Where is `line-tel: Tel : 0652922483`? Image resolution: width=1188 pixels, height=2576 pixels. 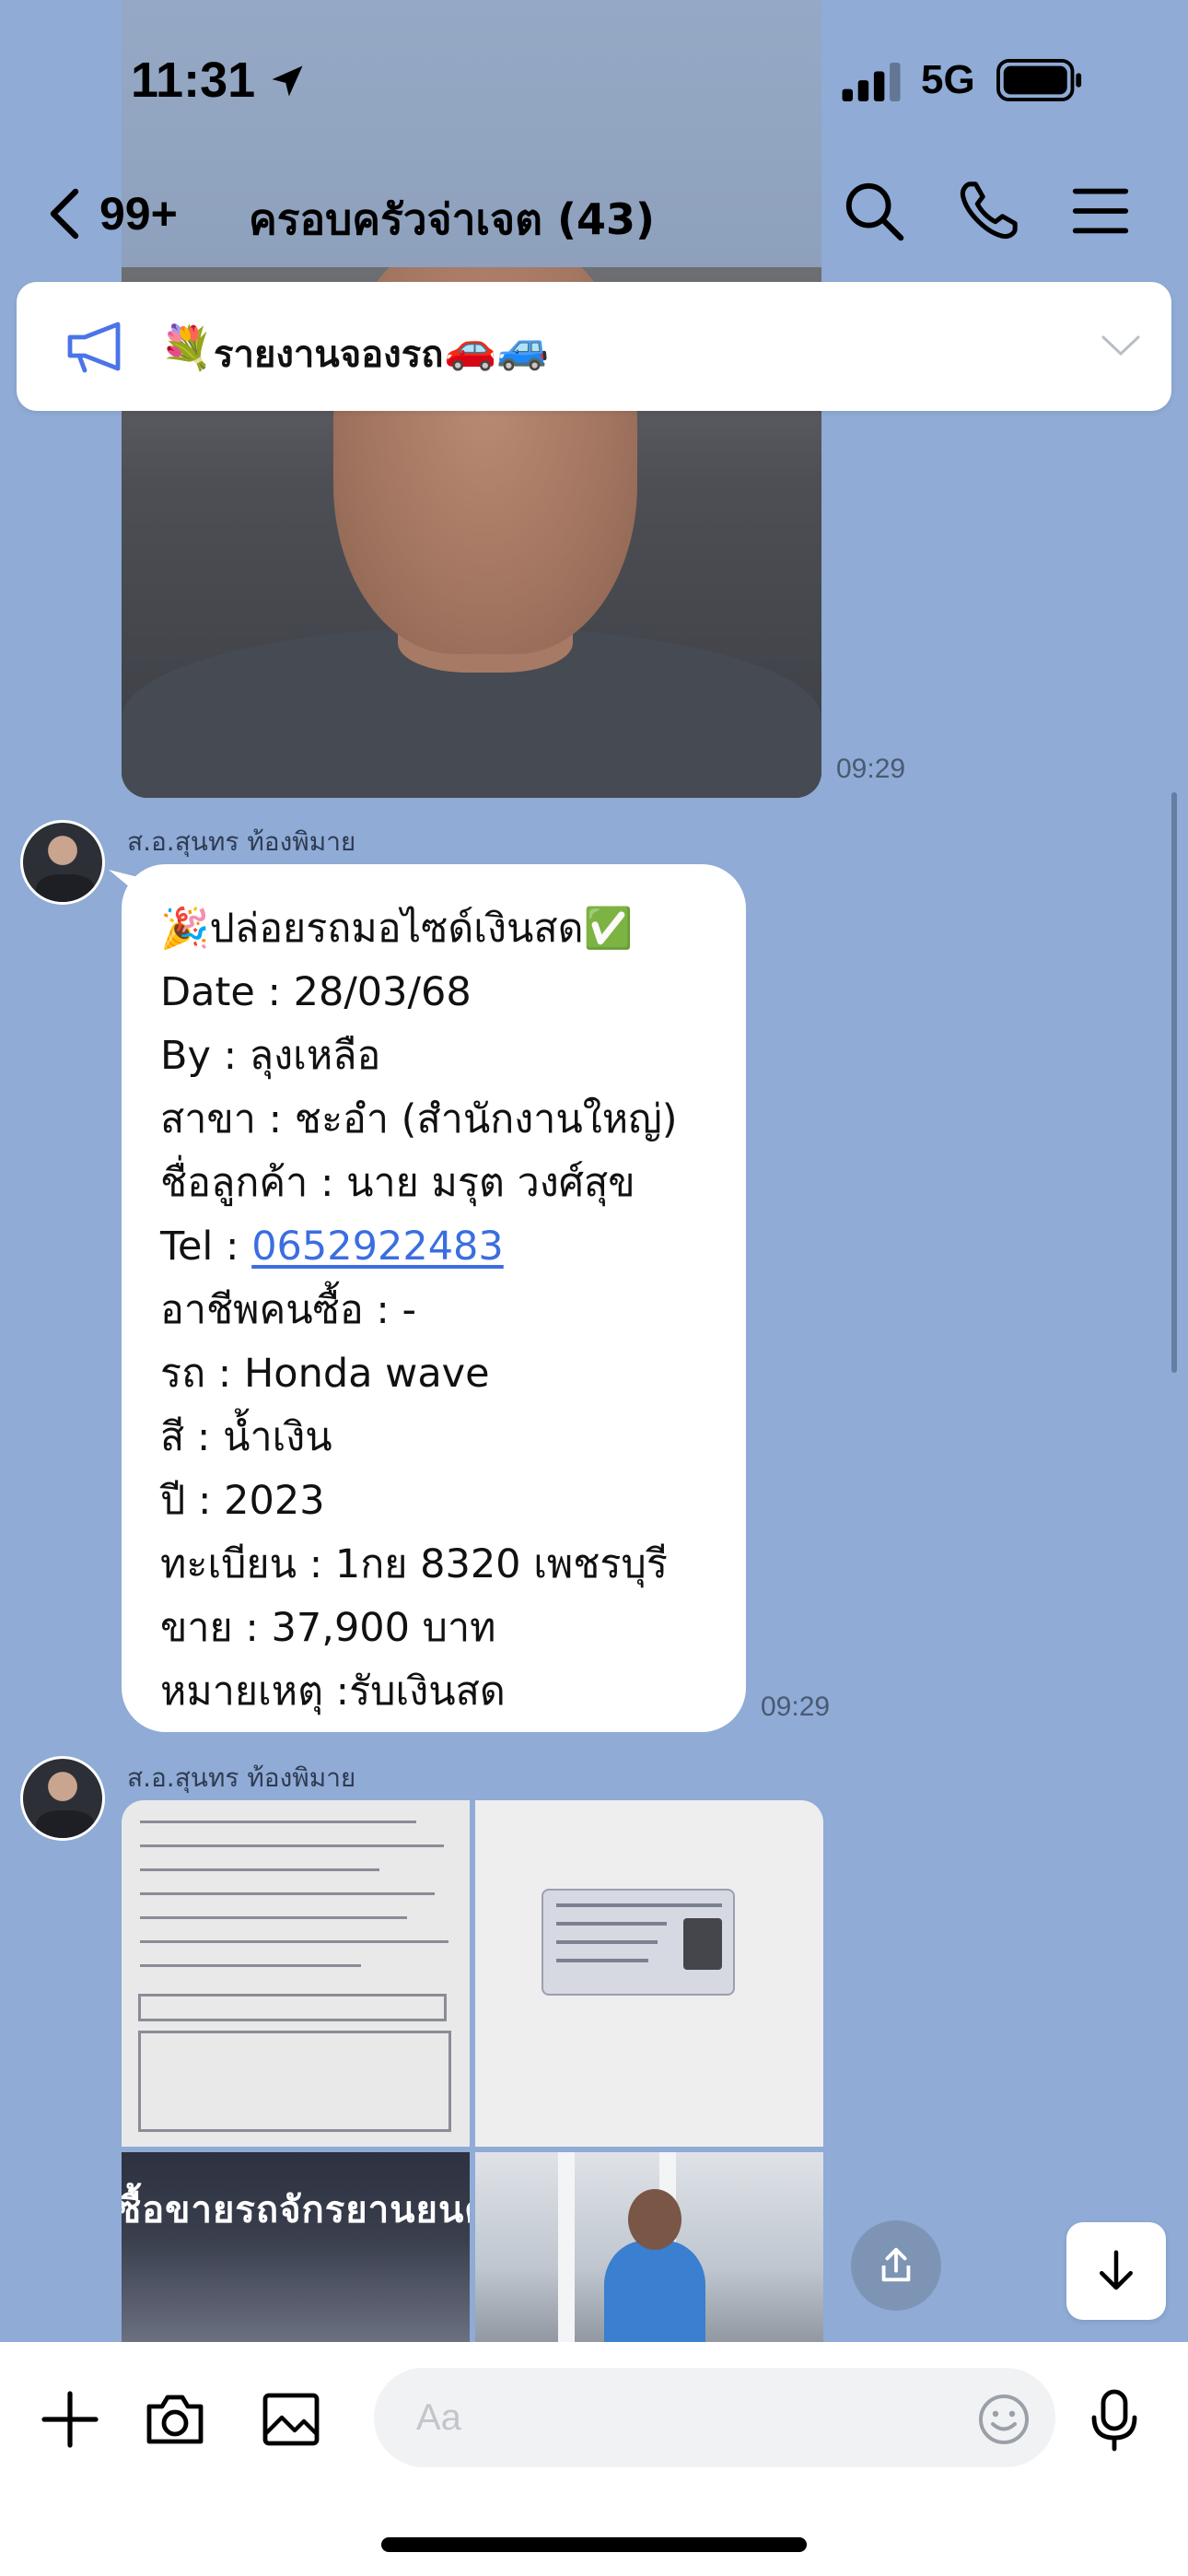
line-tel: Tel : 0652922483 is located at coordinates (453, 1247).